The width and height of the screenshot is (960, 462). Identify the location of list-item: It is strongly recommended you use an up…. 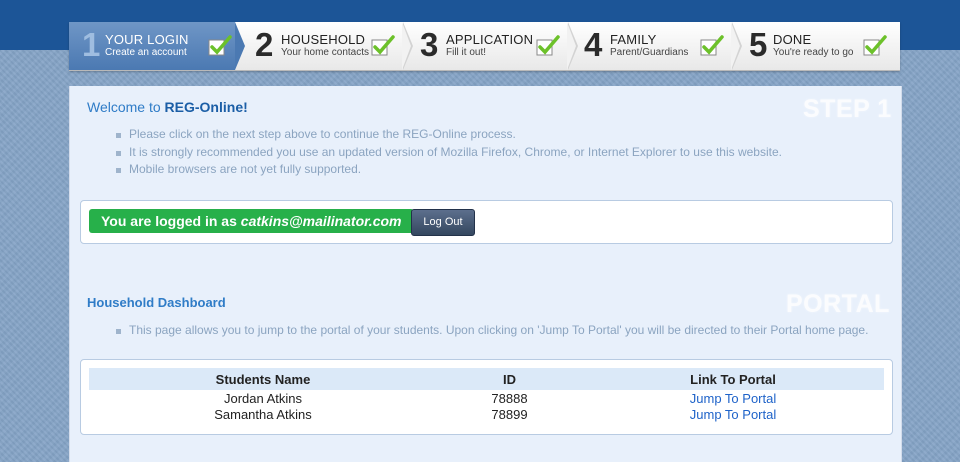
(448, 153).